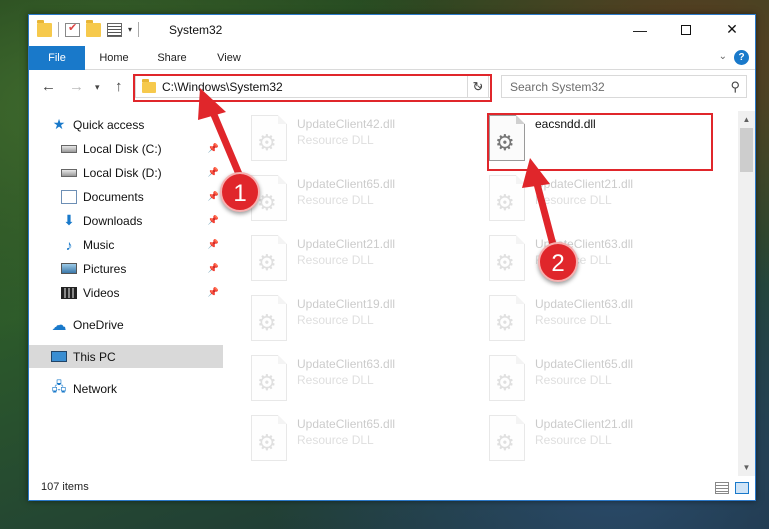  I want to click on step-2-badge: 2, so click(558, 262).